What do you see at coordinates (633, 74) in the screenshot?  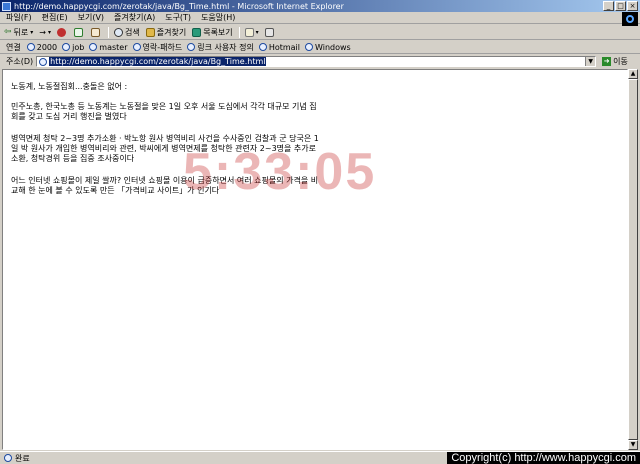 I see `scroll-up-icon: ▲` at bounding box center [633, 74].